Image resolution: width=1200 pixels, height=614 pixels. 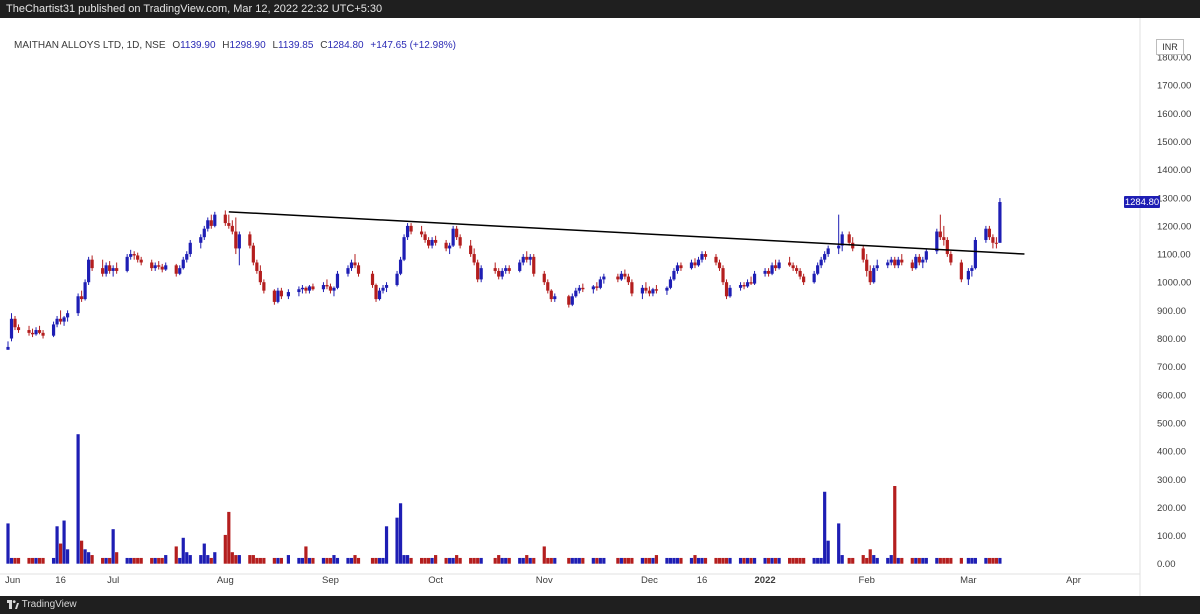 I want to click on currency-button: INR, so click(x=1170, y=47).